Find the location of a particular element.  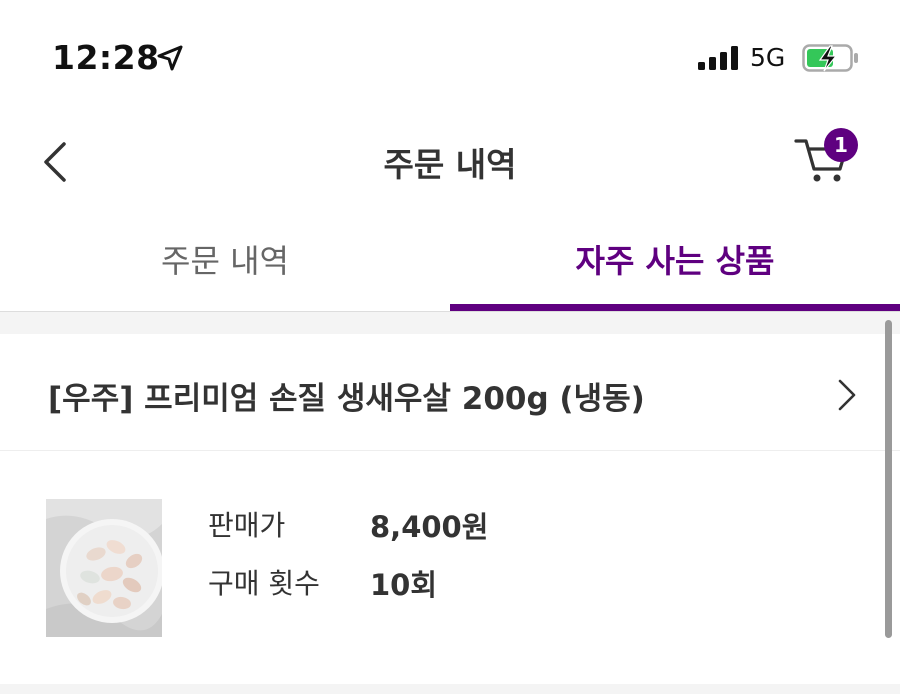

cellular-signal-icon is located at coordinates (718, 58).